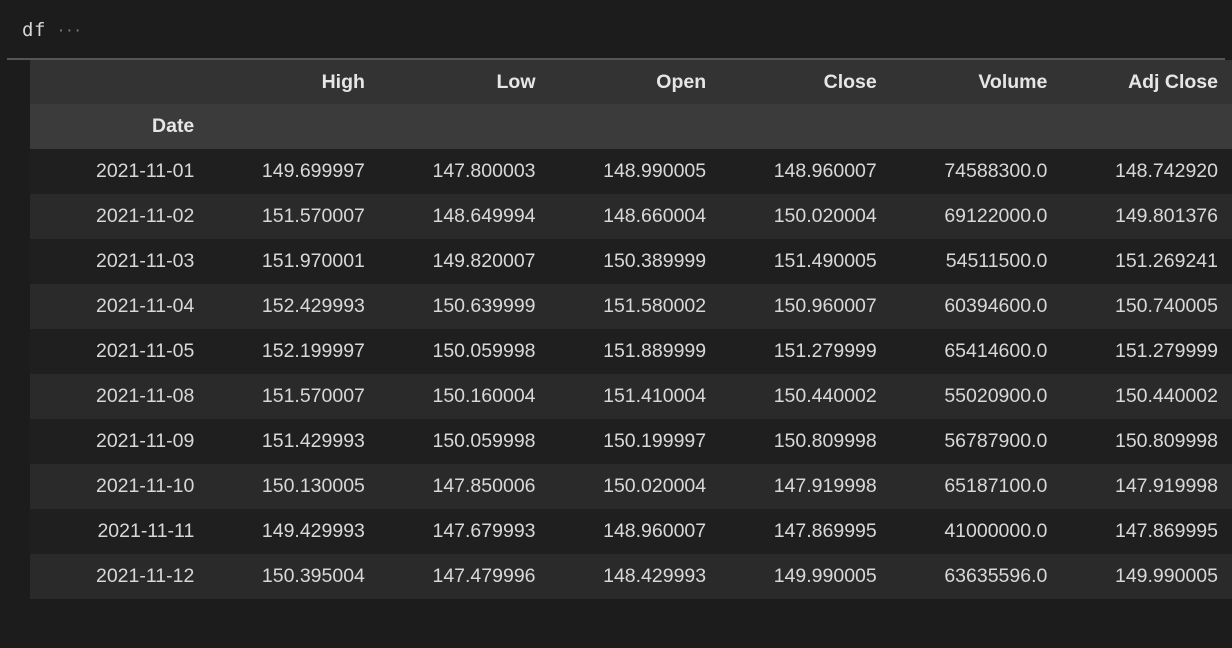 Image resolution: width=1232 pixels, height=648 pixels. I want to click on table-cell: 150.160004, so click(464, 396).